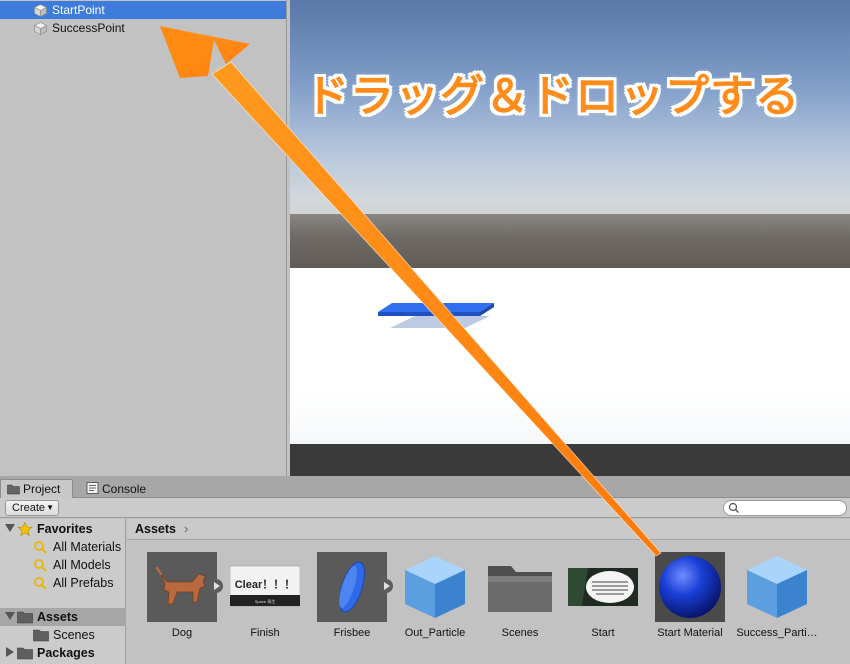 The height and width of the screenshot is (664, 850). I want to click on start-image-icon, so click(603, 587).